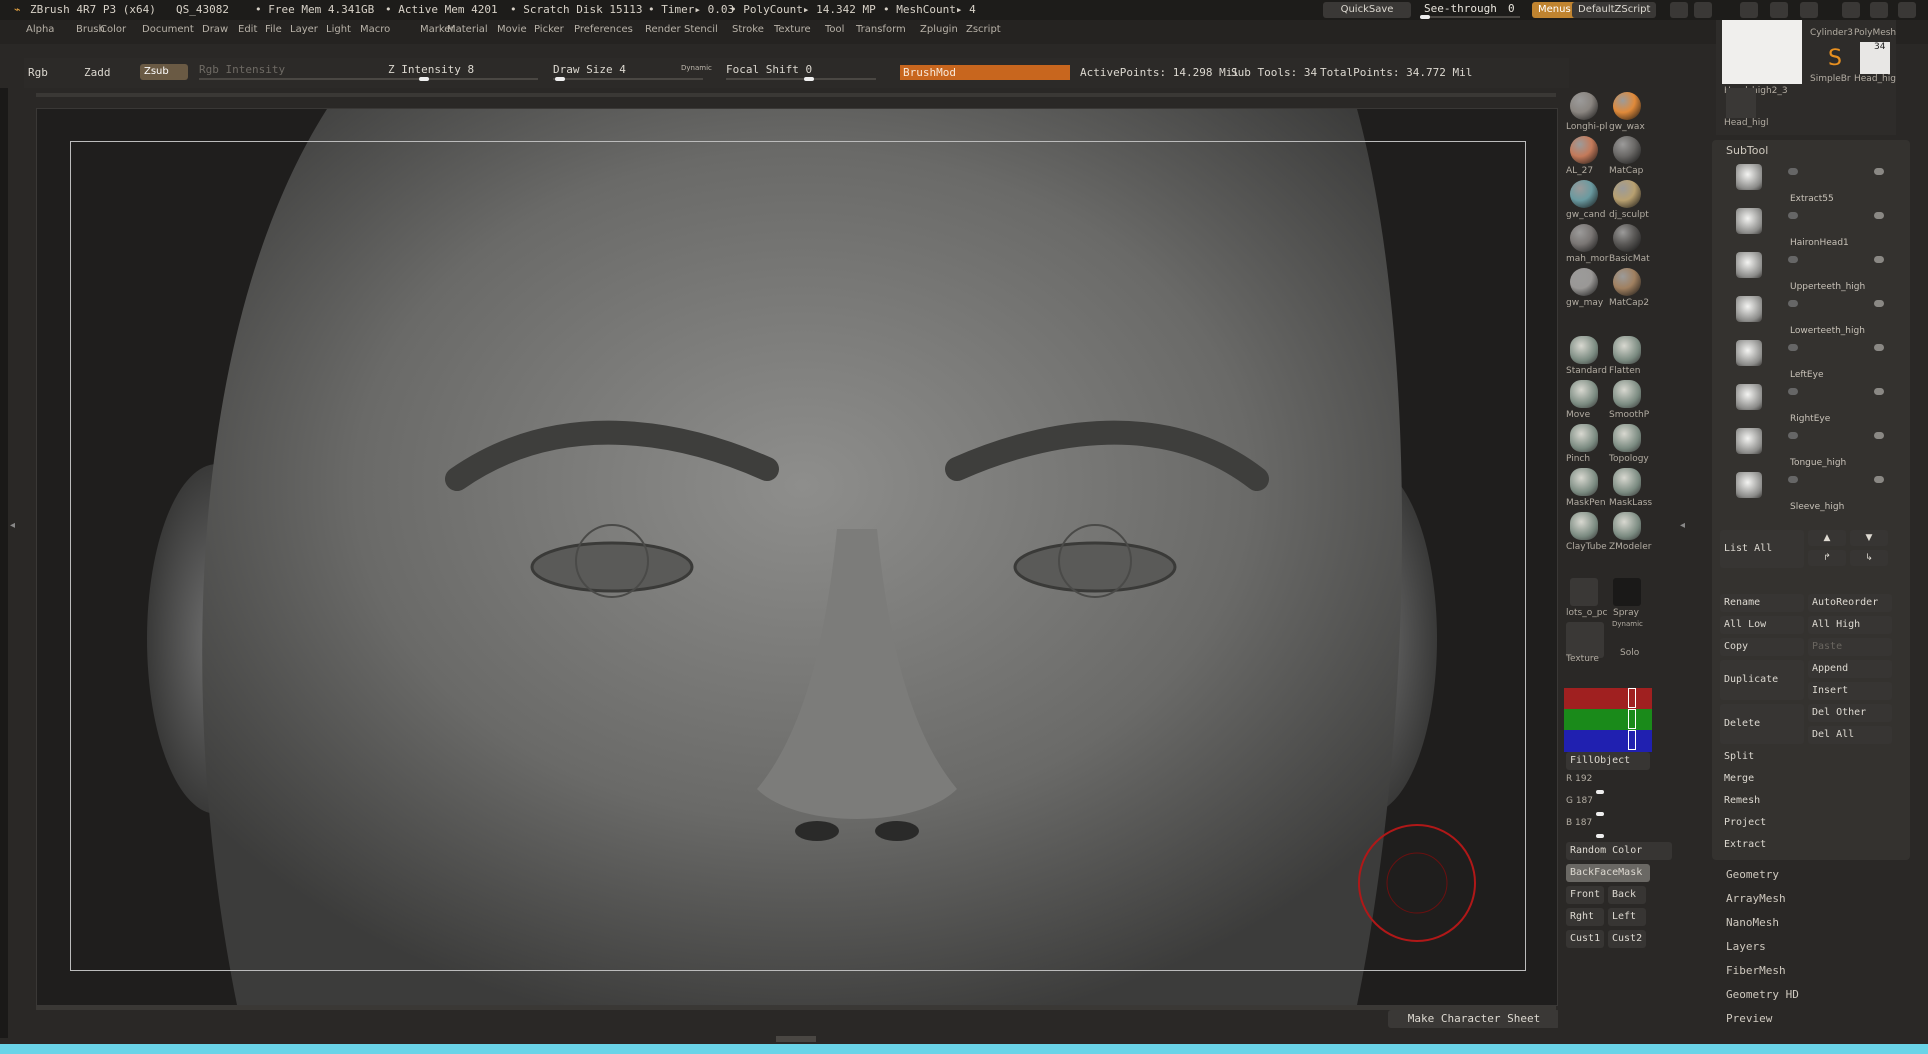  Describe the element at coordinates (1627, 526) in the screenshot. I see `brush-zmodeler-icon` at that location.